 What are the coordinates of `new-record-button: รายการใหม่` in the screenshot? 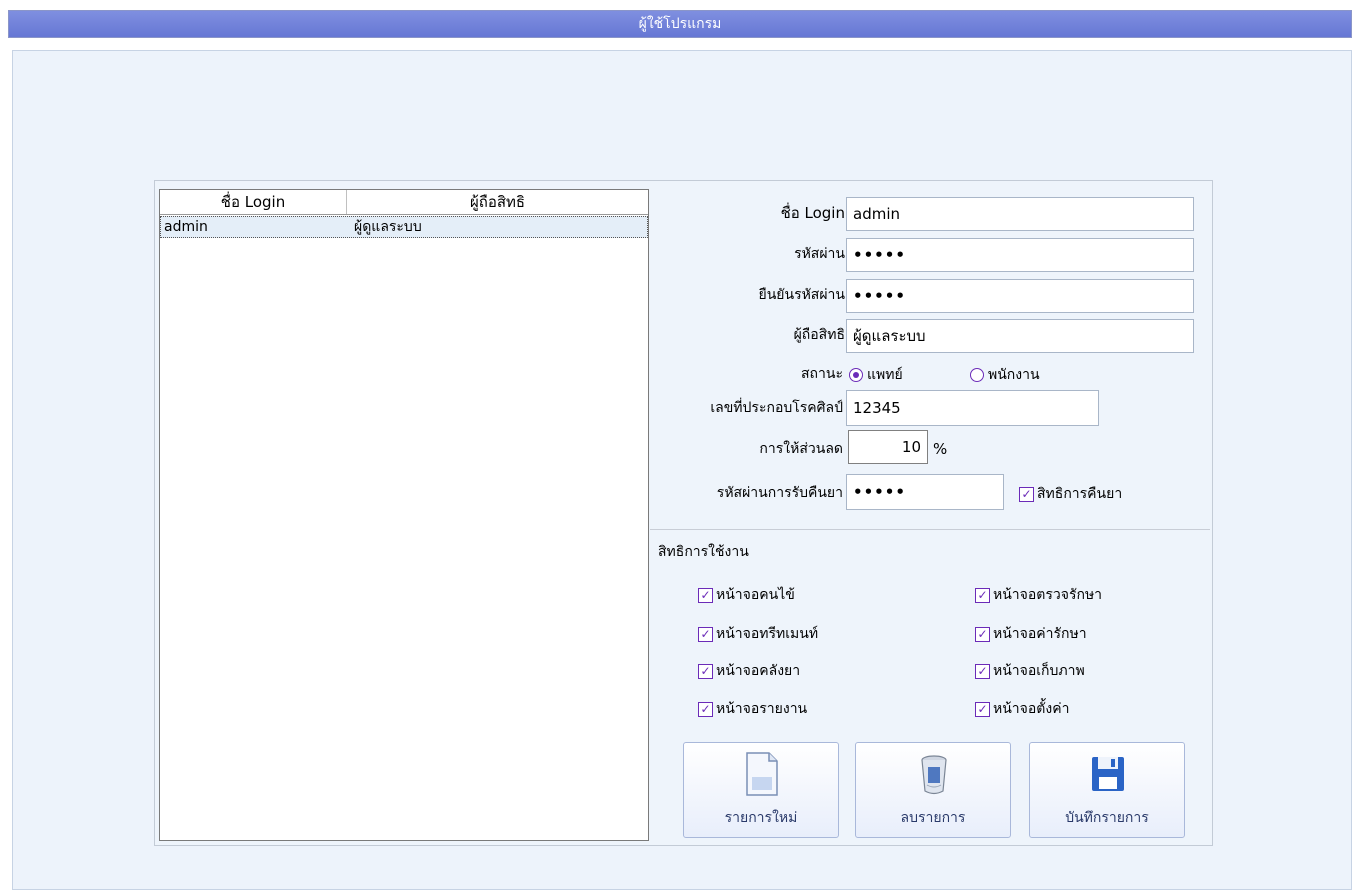 It's located at (761, 790).